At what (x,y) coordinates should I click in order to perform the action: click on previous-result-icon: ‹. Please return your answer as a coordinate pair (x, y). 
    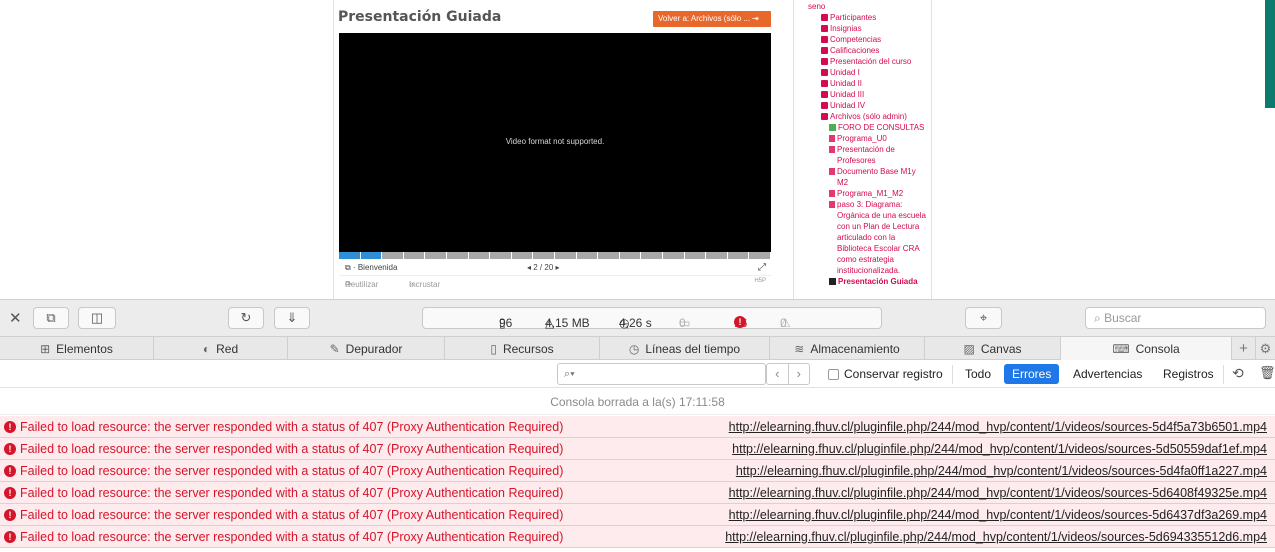
    Looking at the image, I should click on (778, 374).